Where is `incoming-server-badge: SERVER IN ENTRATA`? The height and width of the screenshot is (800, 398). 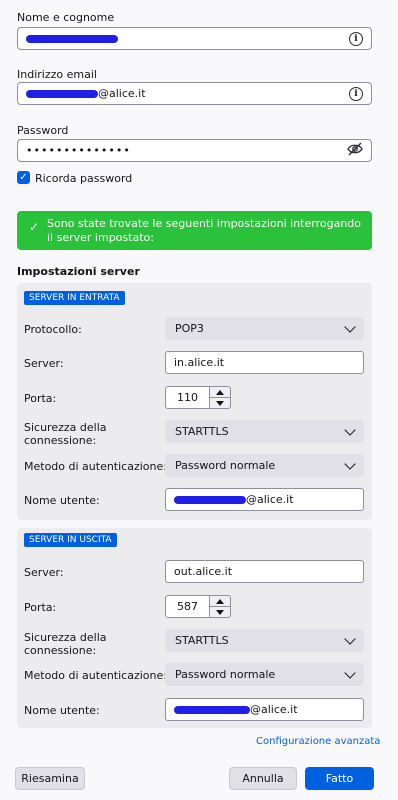
incoming-server-badge: SERVER IN ENTRATA is located at coordinates (74, 298).